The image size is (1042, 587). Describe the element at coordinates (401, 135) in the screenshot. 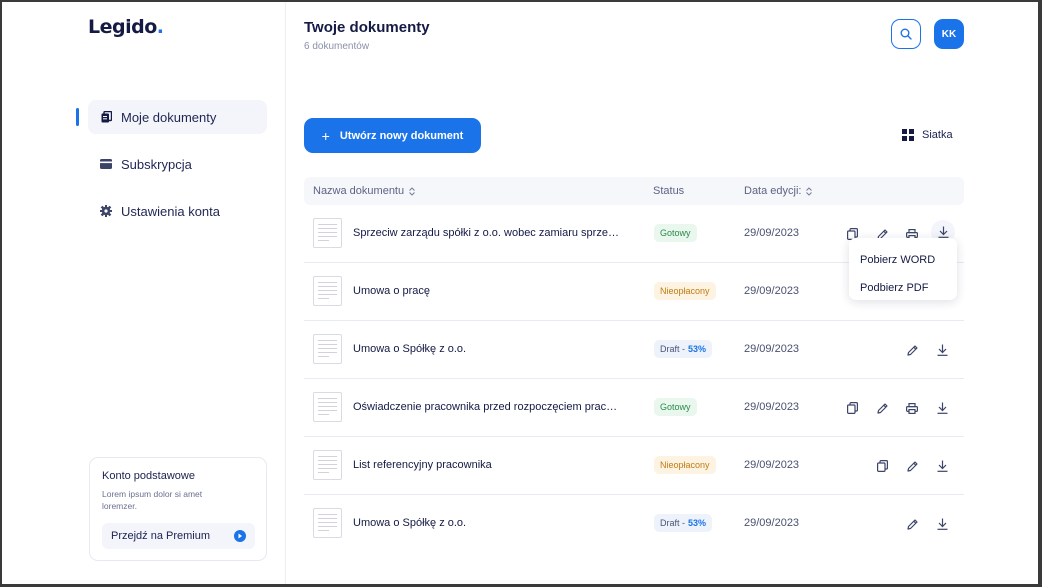

I see `create-document-label: Utwórz nowy dokument` at that location.